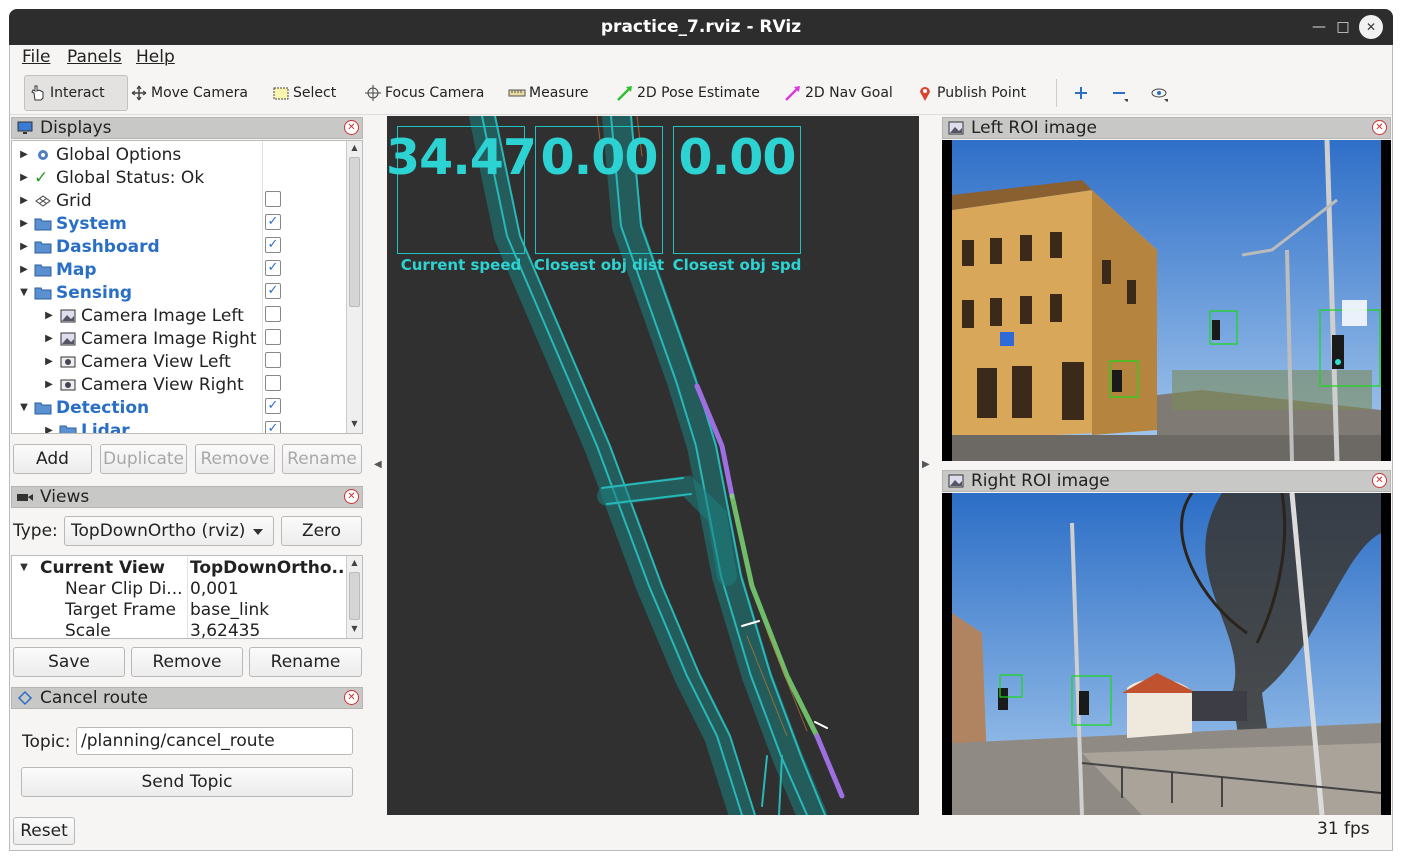 This screenshot has width=1402, height=858. What do you see at coordinates (273, 268) in the screenshot?
I see `checkbox-map: ✓` at bounding box center [273, 268].